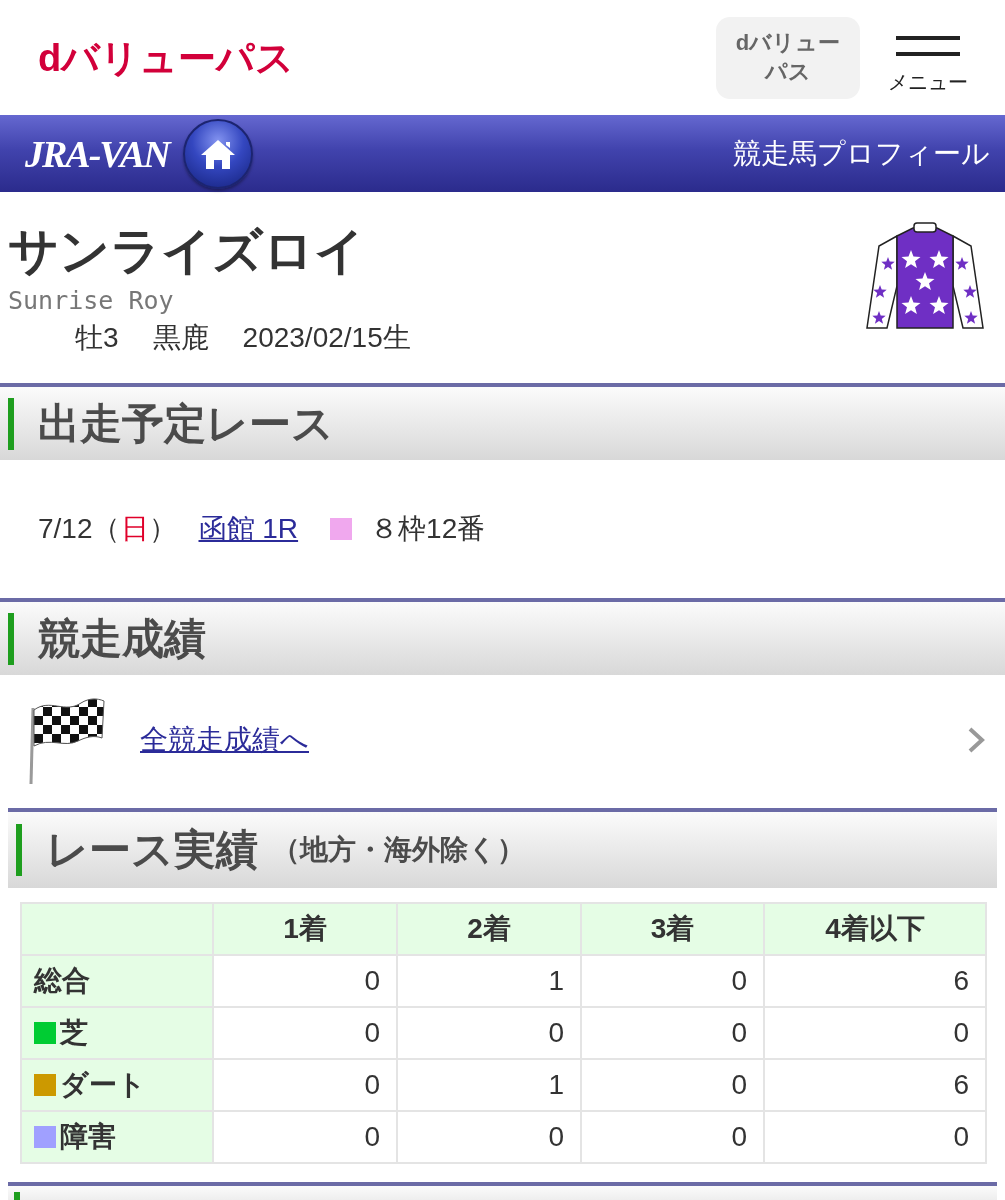  I want to click on column-header: 4着以下, so click(875, 929).